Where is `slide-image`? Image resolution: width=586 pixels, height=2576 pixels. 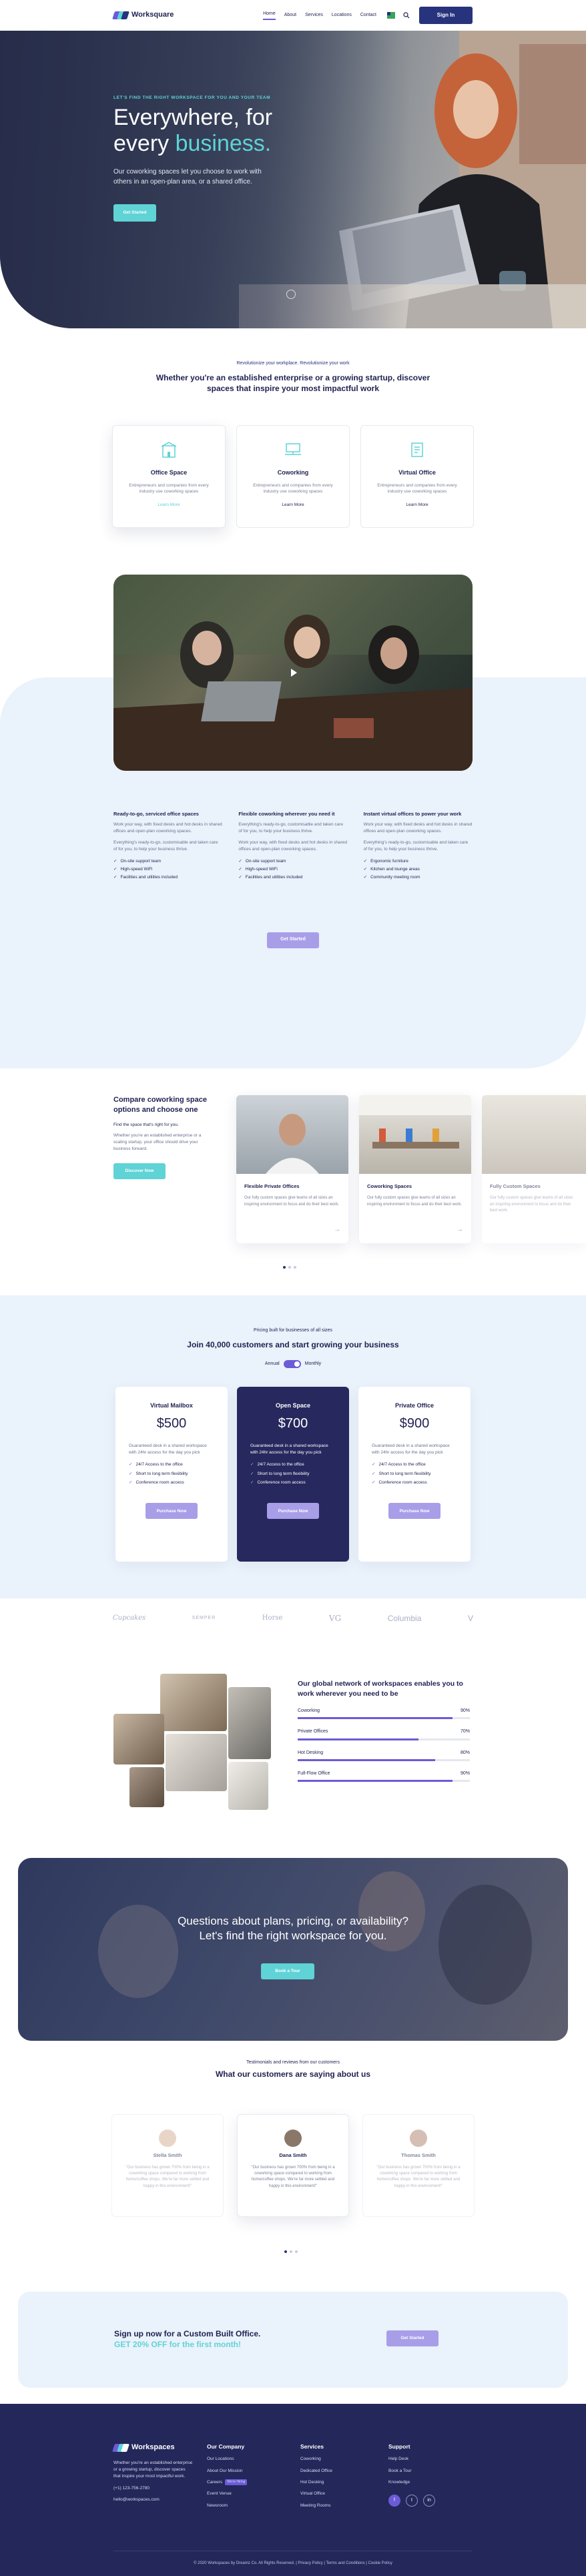 slide-image is located at coordinates (534, 1134).